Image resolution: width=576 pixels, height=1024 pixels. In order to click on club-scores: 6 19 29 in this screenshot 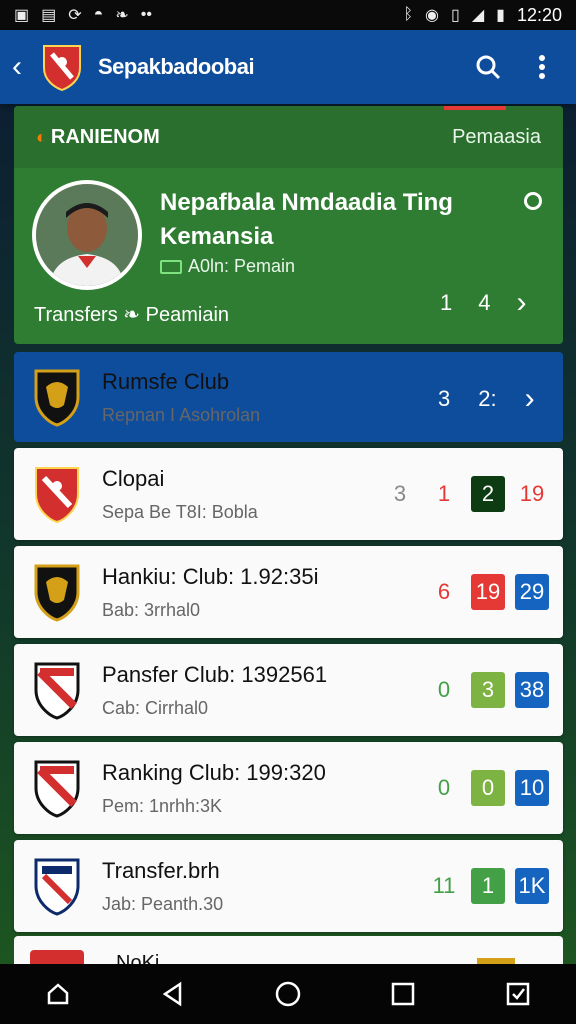, I will do `click(488, 592)`.